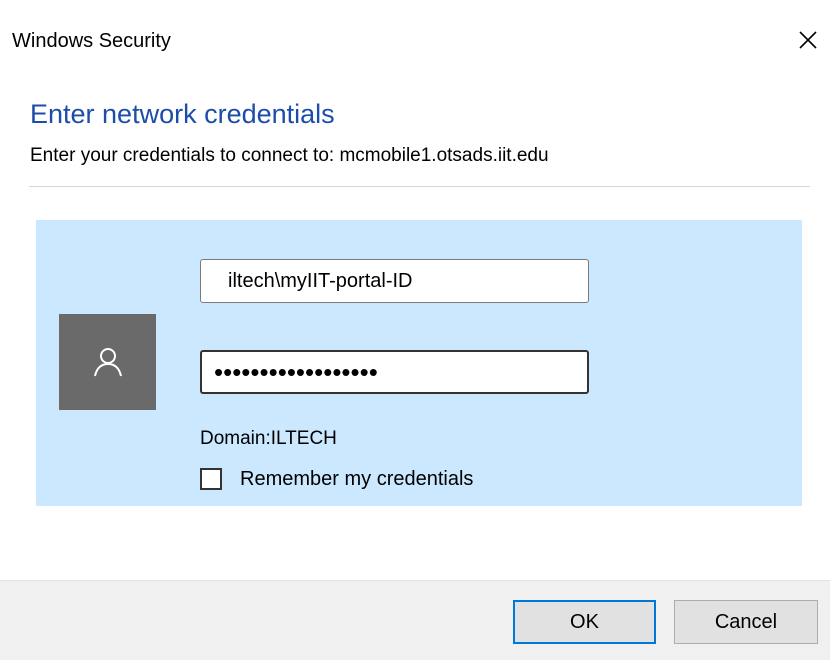  I want to click on close-icon, so click(808, 40).